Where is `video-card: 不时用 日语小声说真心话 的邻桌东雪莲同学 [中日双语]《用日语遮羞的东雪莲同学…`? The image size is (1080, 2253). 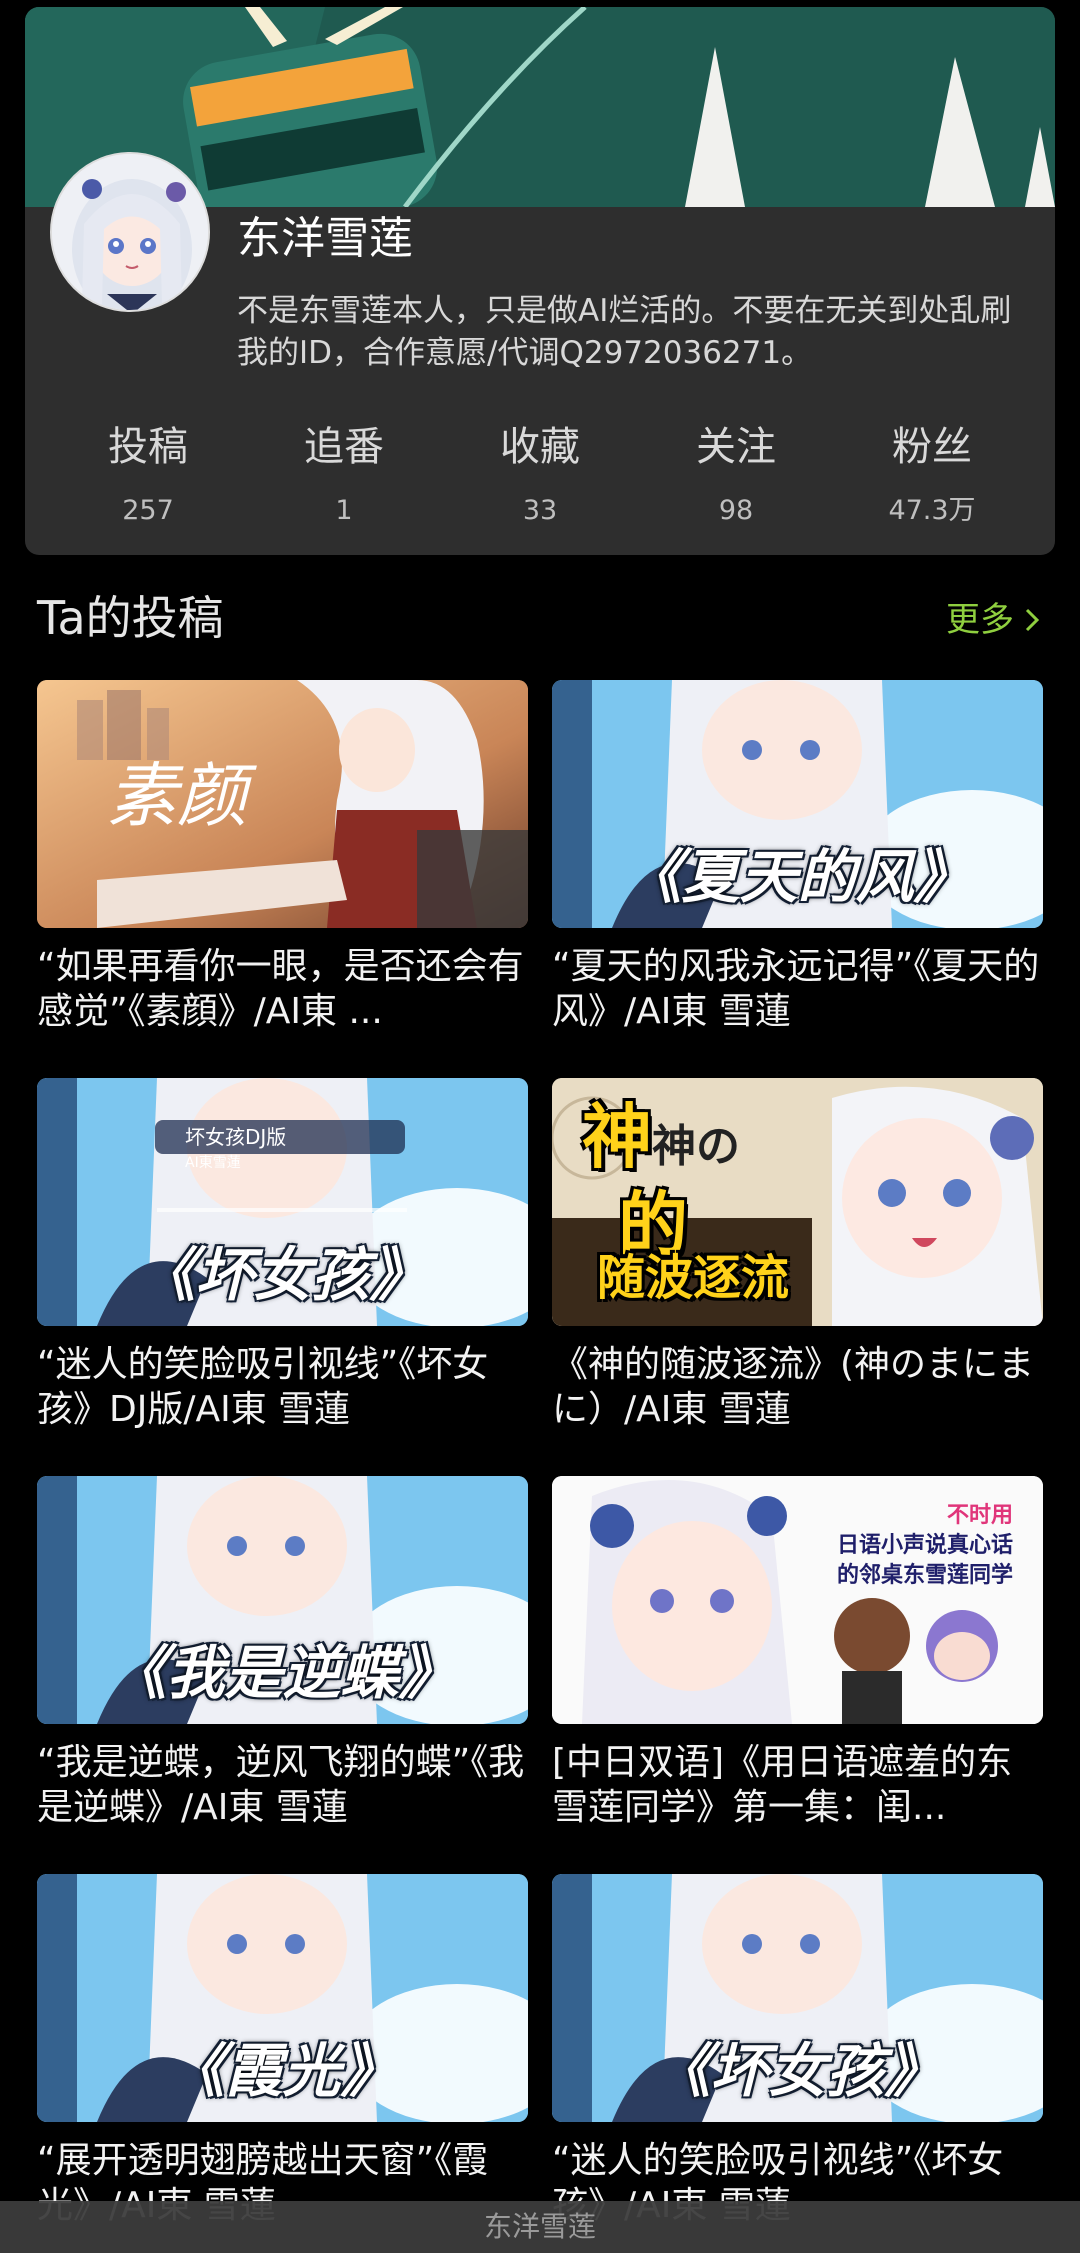 video-card: 不时用 日语小声说真心话 的邻桌东雪莲同学 [中日双语]《用日语遮羞的东雪莲同学… is located at coordinates (797, 1653).